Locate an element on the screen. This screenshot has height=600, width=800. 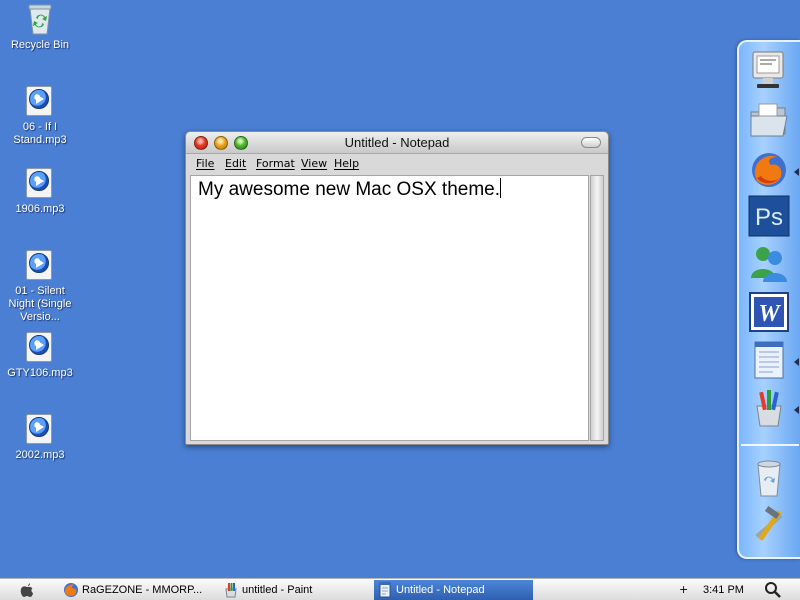
desktop-icon-recycle-bin: Recycle Bin is located at coordinates (40, 27).